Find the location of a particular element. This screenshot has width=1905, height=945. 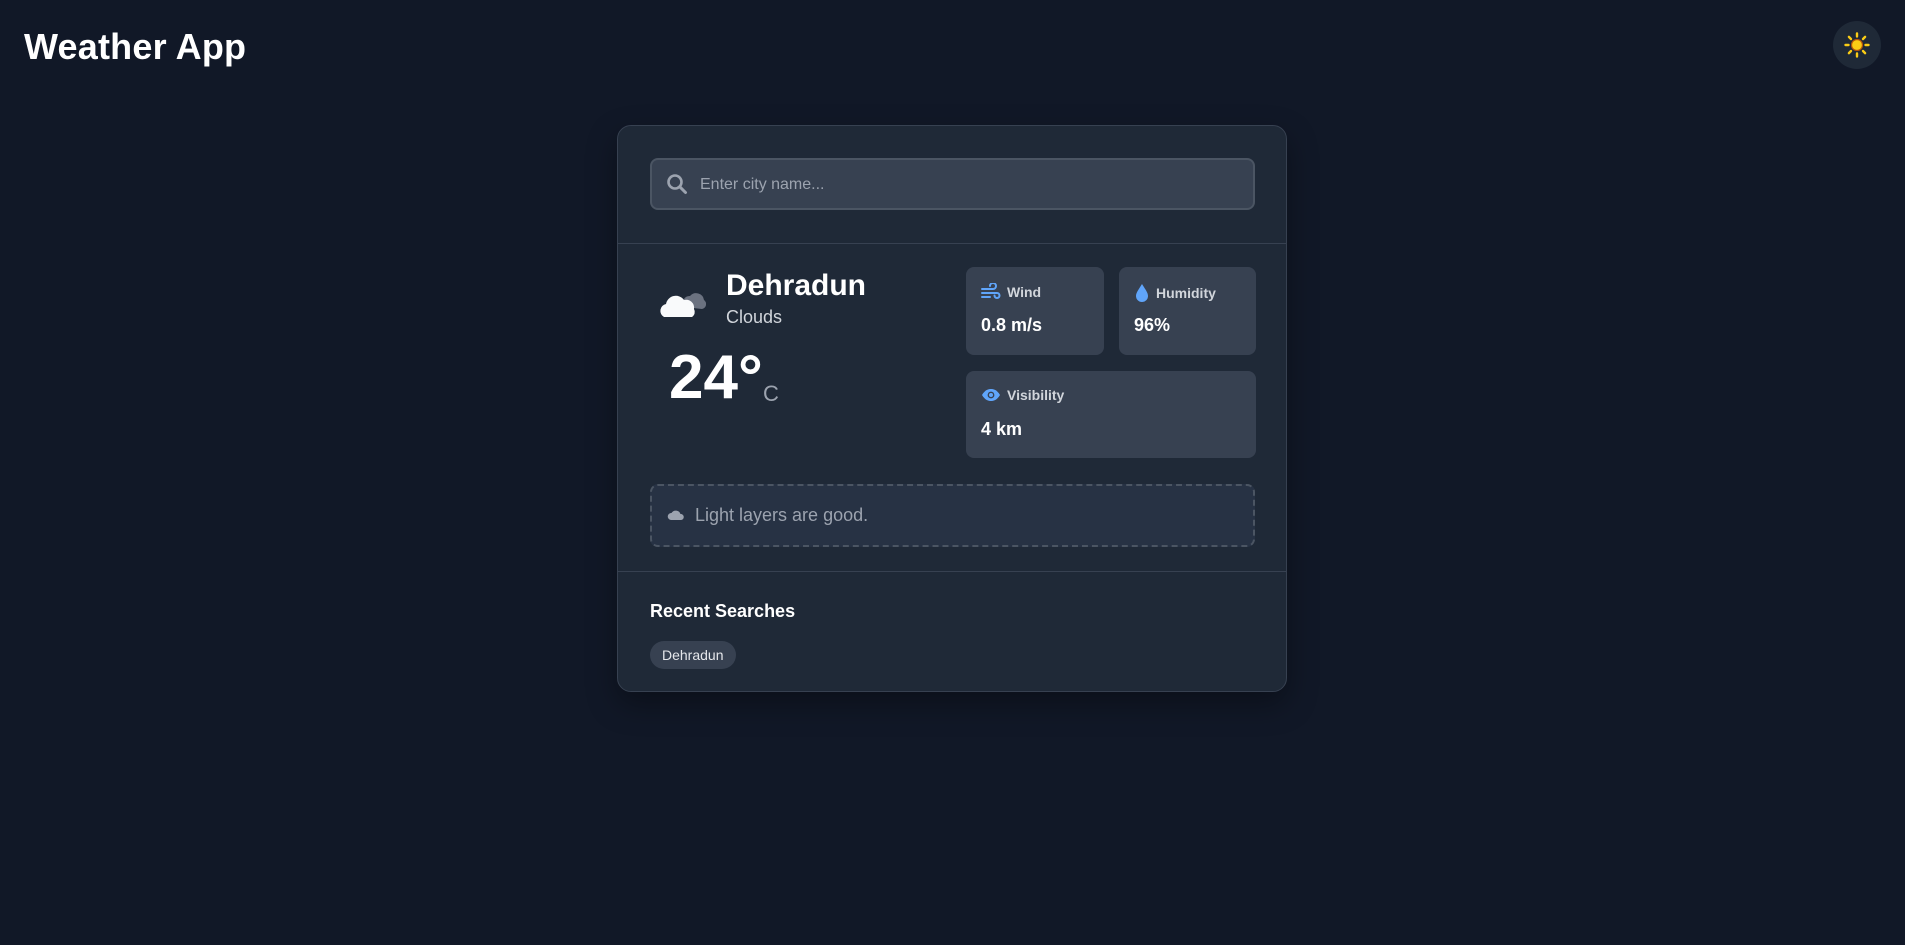

search-icon is located at coordinates (677, 184).